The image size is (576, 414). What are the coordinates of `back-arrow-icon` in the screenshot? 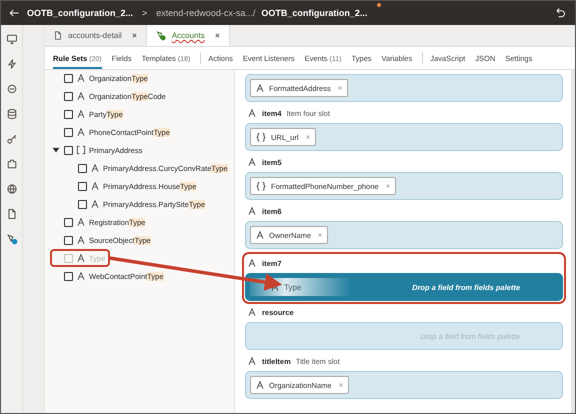 It's located at (14, 13).